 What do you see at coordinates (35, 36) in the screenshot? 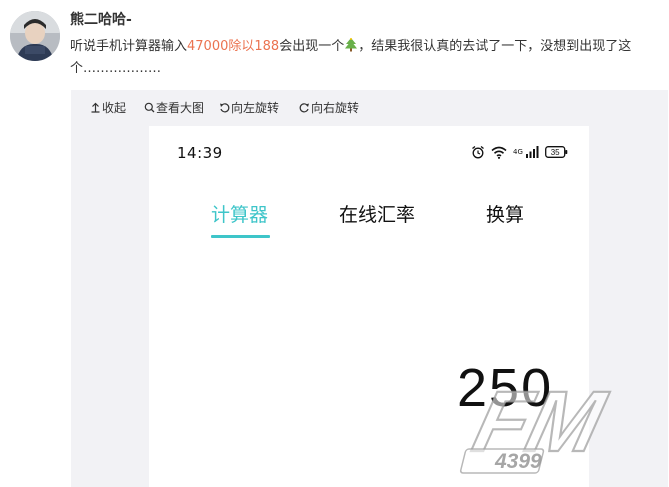
I see `avatar` at bounding box center [35, 36].